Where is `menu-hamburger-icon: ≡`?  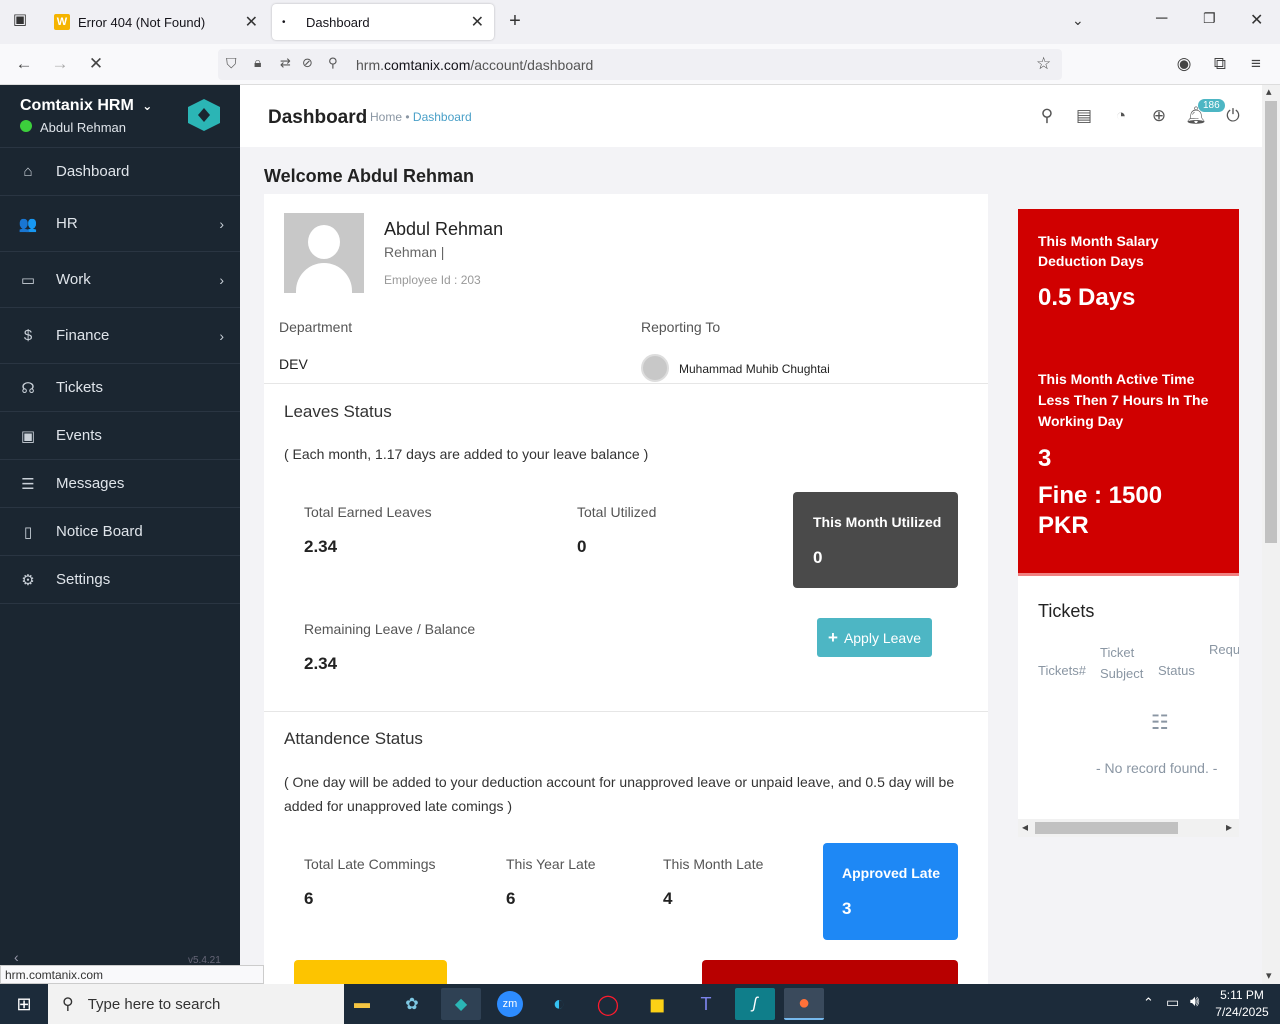
menu-hamburger-icon: ≡ is located at coordinates (1256, 64).